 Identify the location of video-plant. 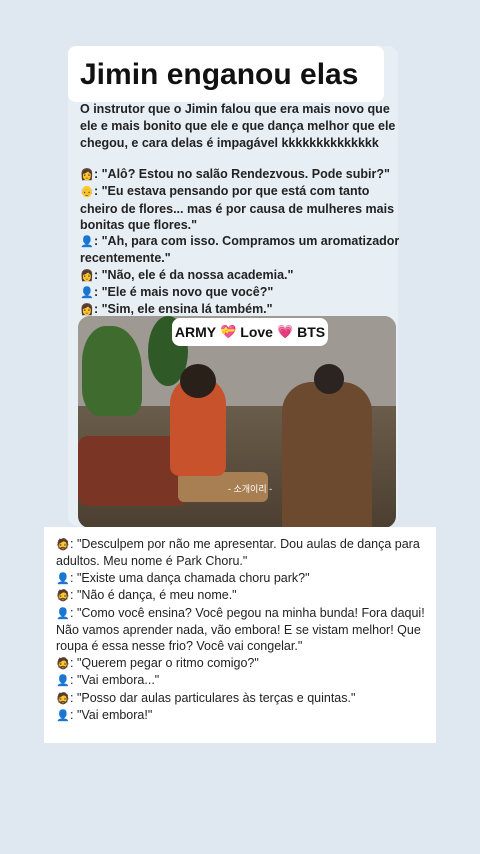
(112, 371).